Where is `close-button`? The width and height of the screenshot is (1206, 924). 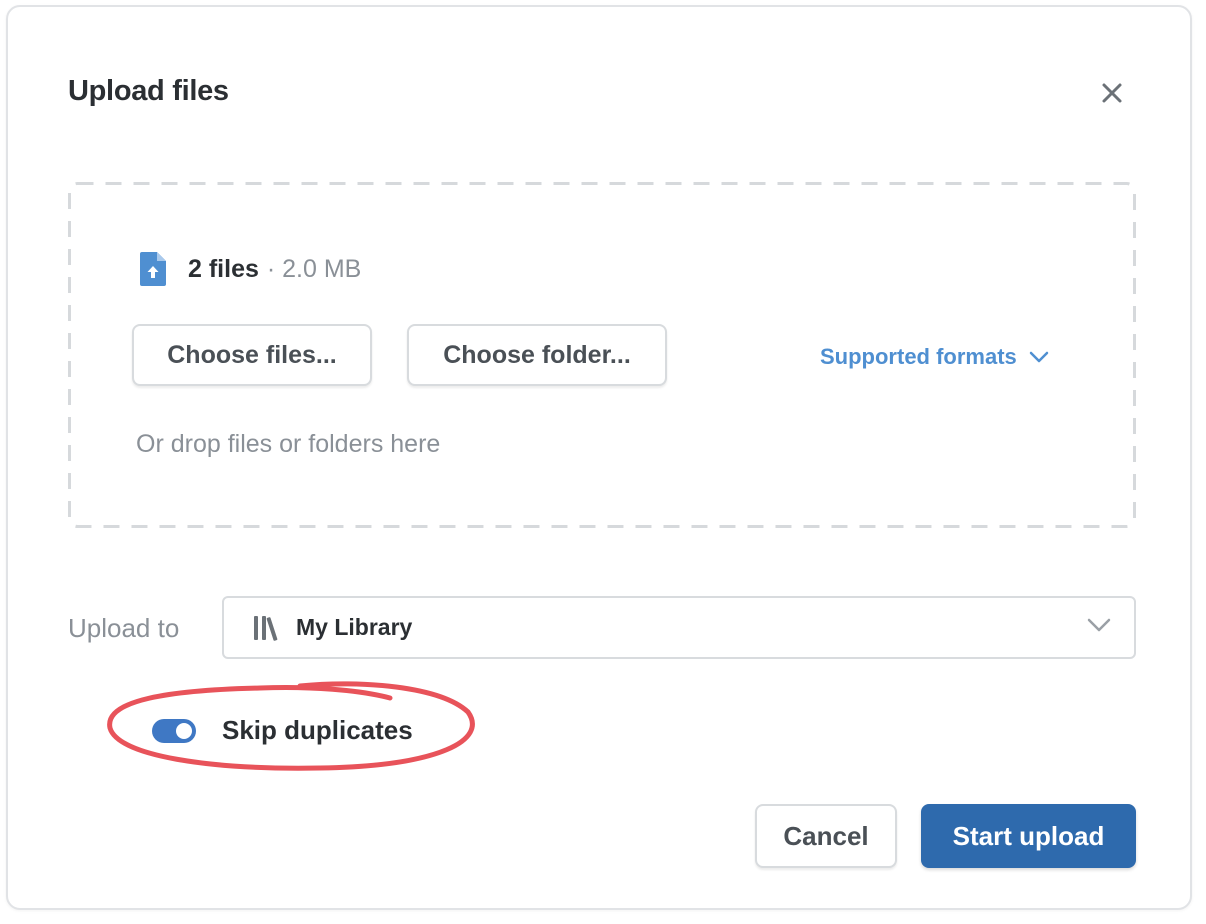 close-button is located at coordinates (1112, 93).